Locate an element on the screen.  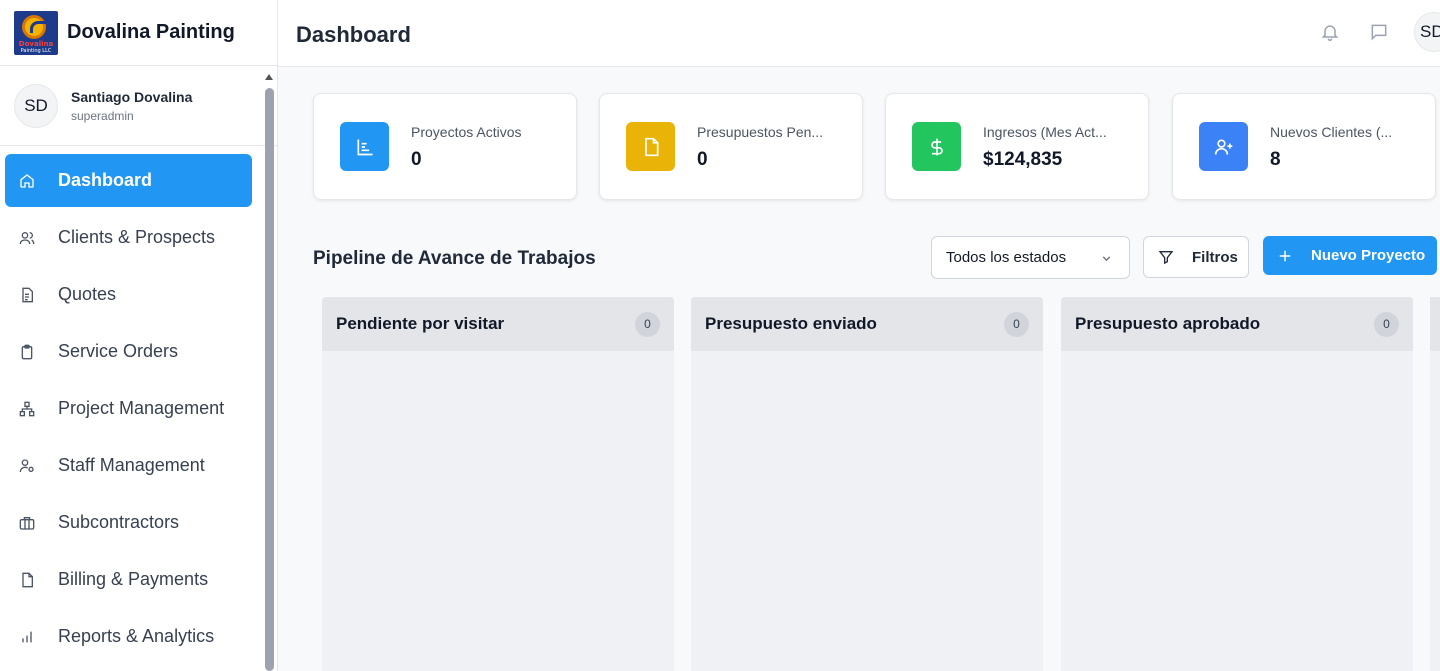
pipeline-column: Presupuesto aprobado 0 is located at coordinates (1237, 484).